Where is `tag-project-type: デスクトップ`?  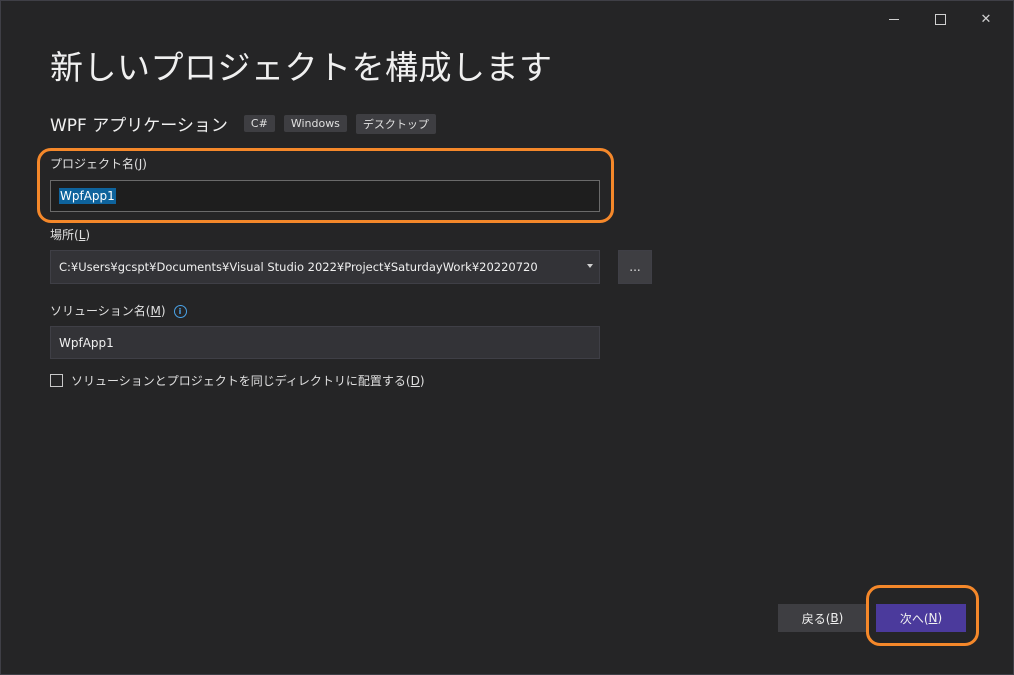 tag-project-type: デスクトップ is located at coordinates (395, 123).